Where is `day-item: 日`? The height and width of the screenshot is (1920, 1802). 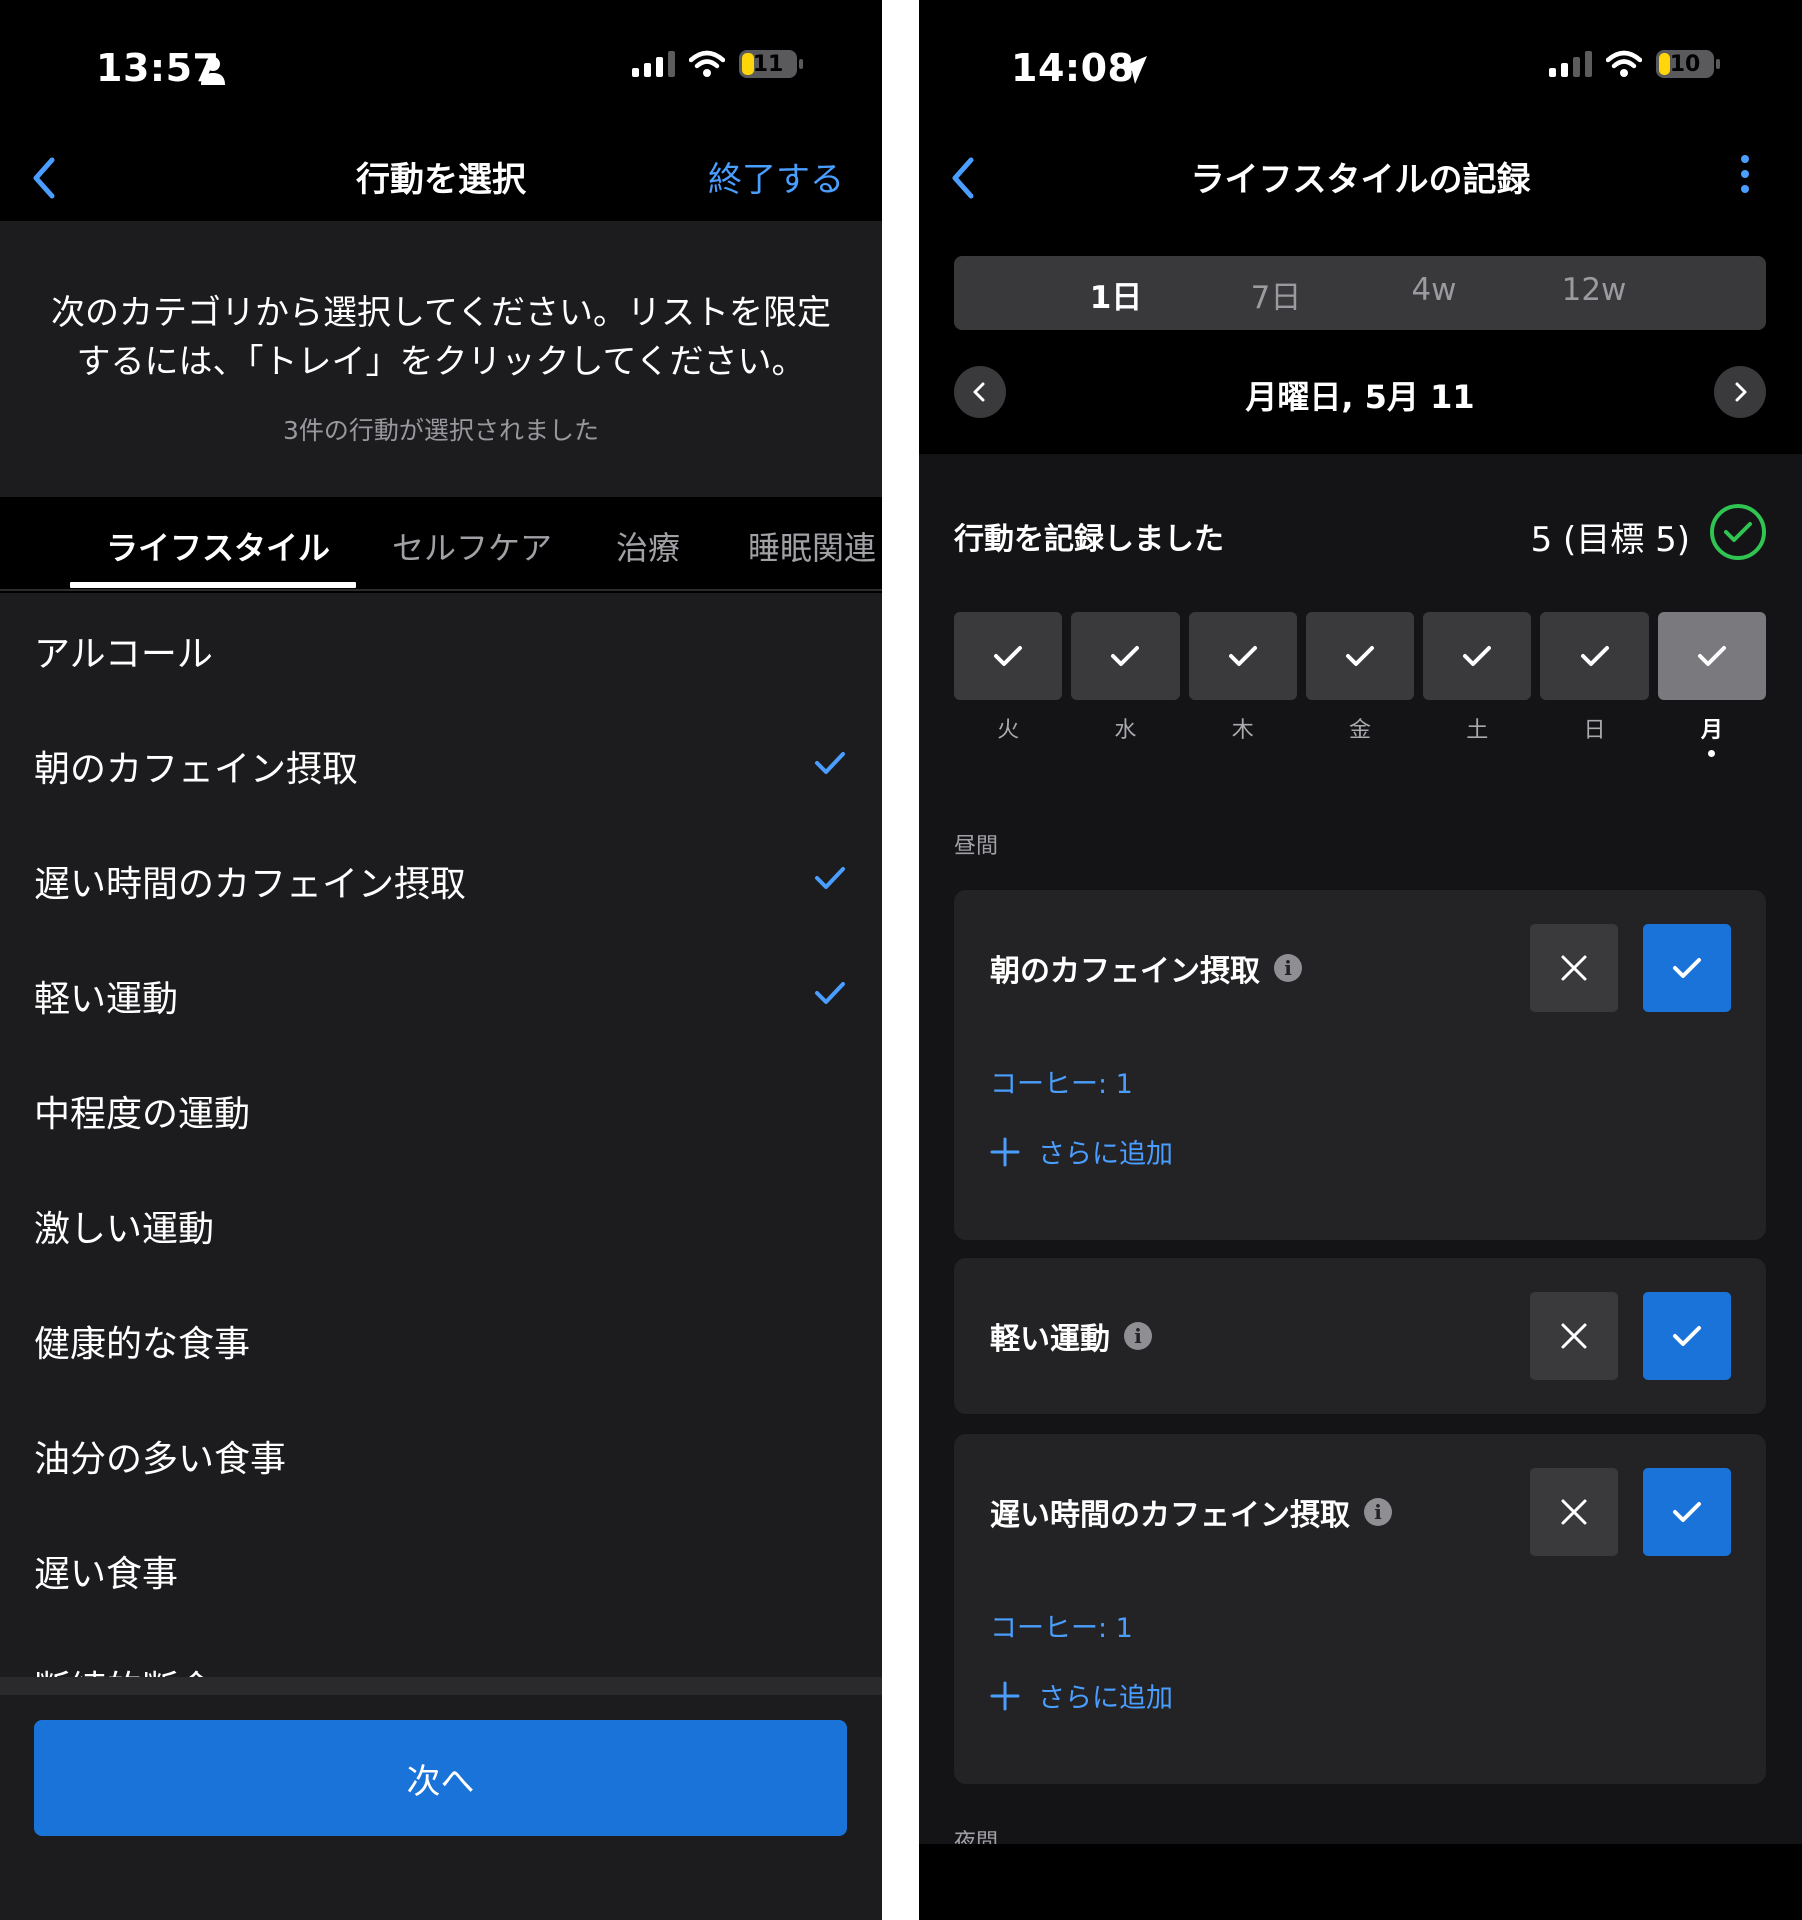 day-item: 日 is located at coordinates (1594, 684).